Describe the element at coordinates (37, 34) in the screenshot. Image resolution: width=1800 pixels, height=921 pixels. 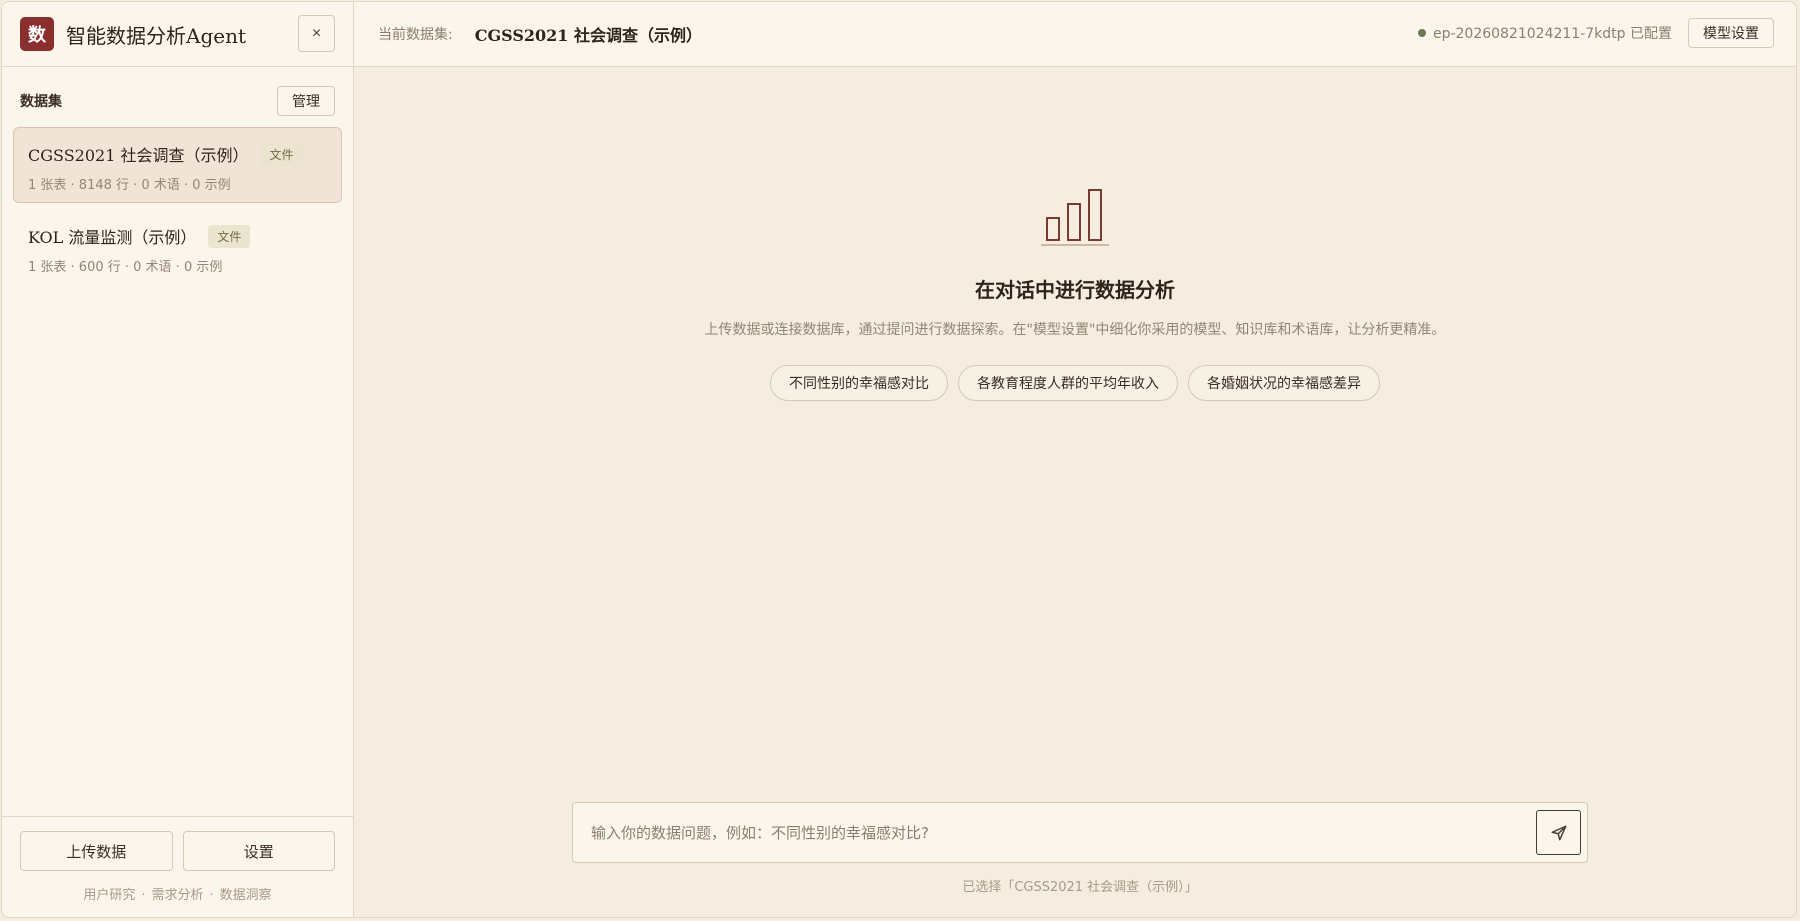
I see `app-logo: 数` at that location.